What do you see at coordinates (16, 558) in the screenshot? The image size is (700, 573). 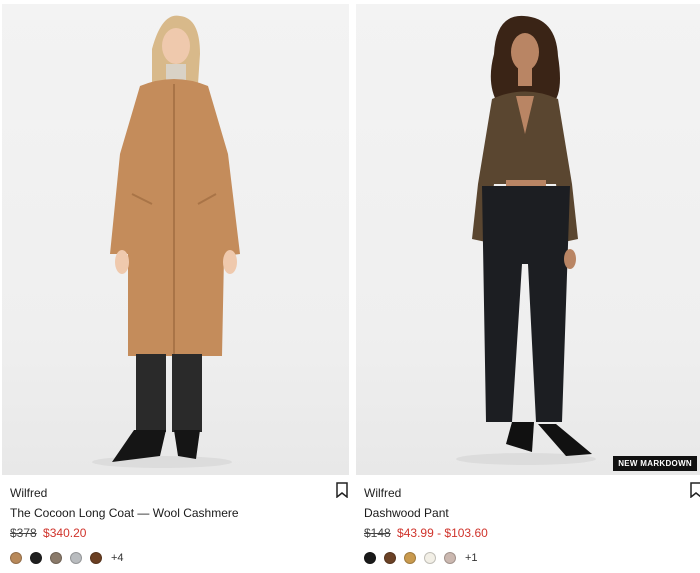 I see `swatch-camel` at bounding box center [16, 558].